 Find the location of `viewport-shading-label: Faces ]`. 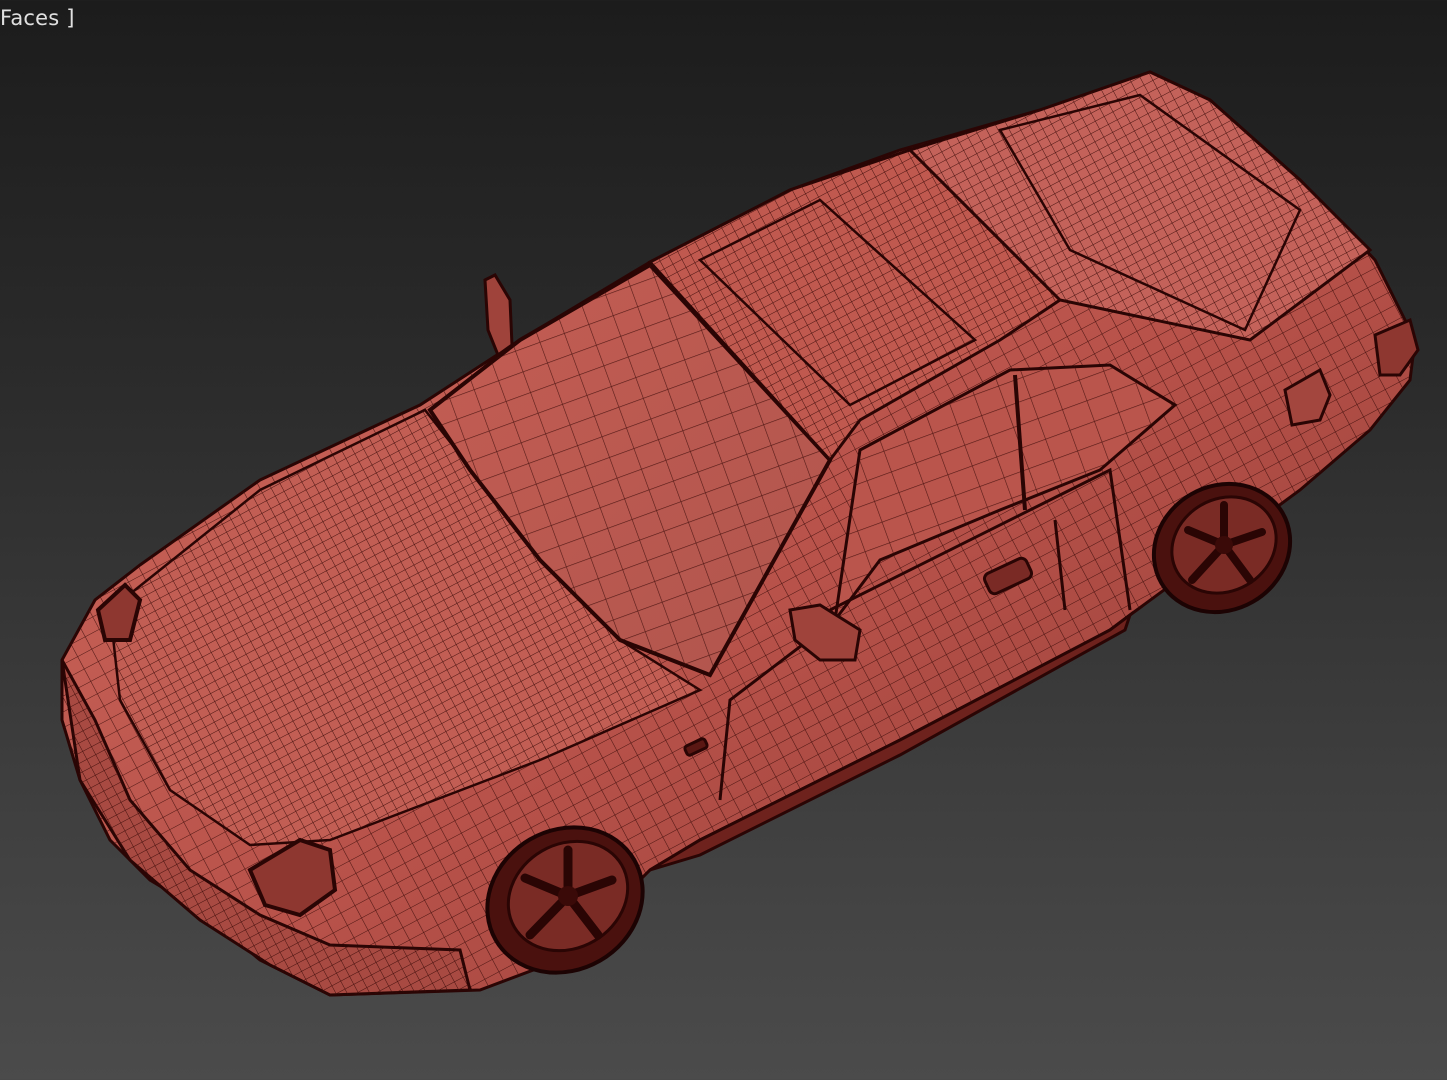

viewport-shading-label: Faces ] is located at coordinates (37, 18).